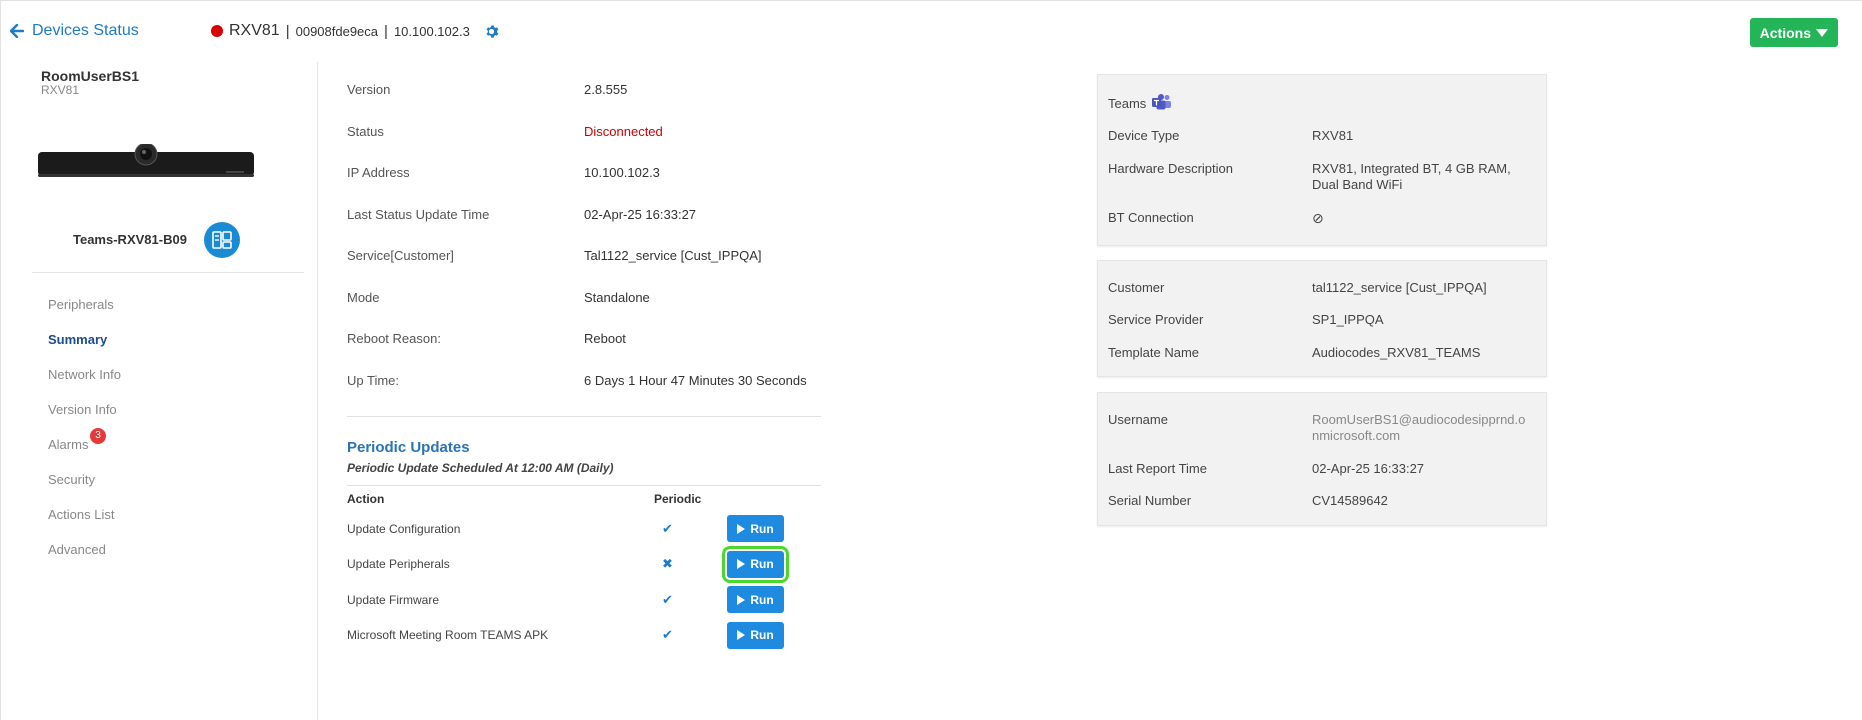 The width and height of the screenshot is (1862, 720). What do you see at coordinates (17, 31) in the screenshot?
I see `arrow-left-icon` at bounding box center [17, 31].